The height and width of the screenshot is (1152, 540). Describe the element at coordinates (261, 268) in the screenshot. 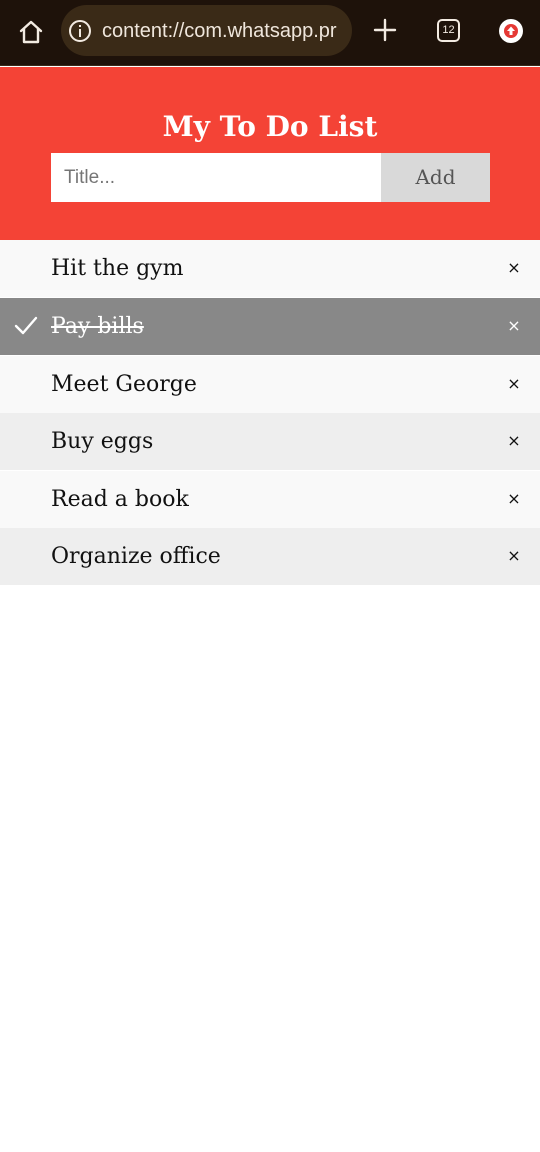

I see `todo-label: Hit the gym` at that location.